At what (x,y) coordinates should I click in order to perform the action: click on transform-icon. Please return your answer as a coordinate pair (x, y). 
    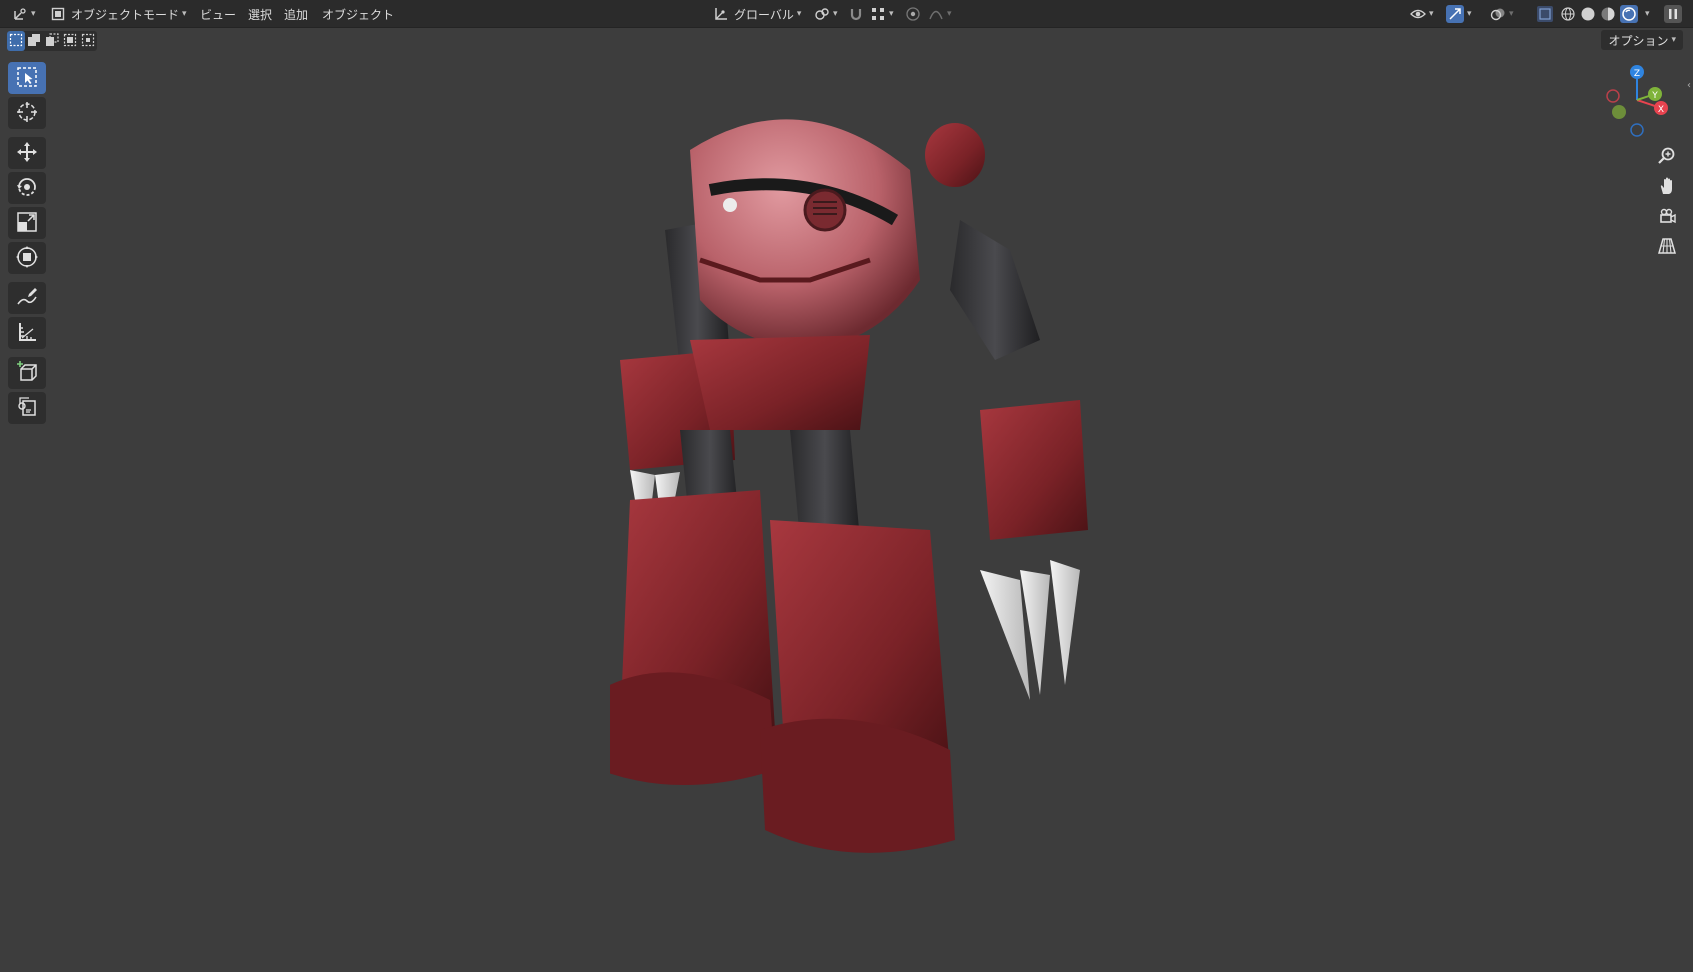
    Looking at the image, I should click on (27, 258).